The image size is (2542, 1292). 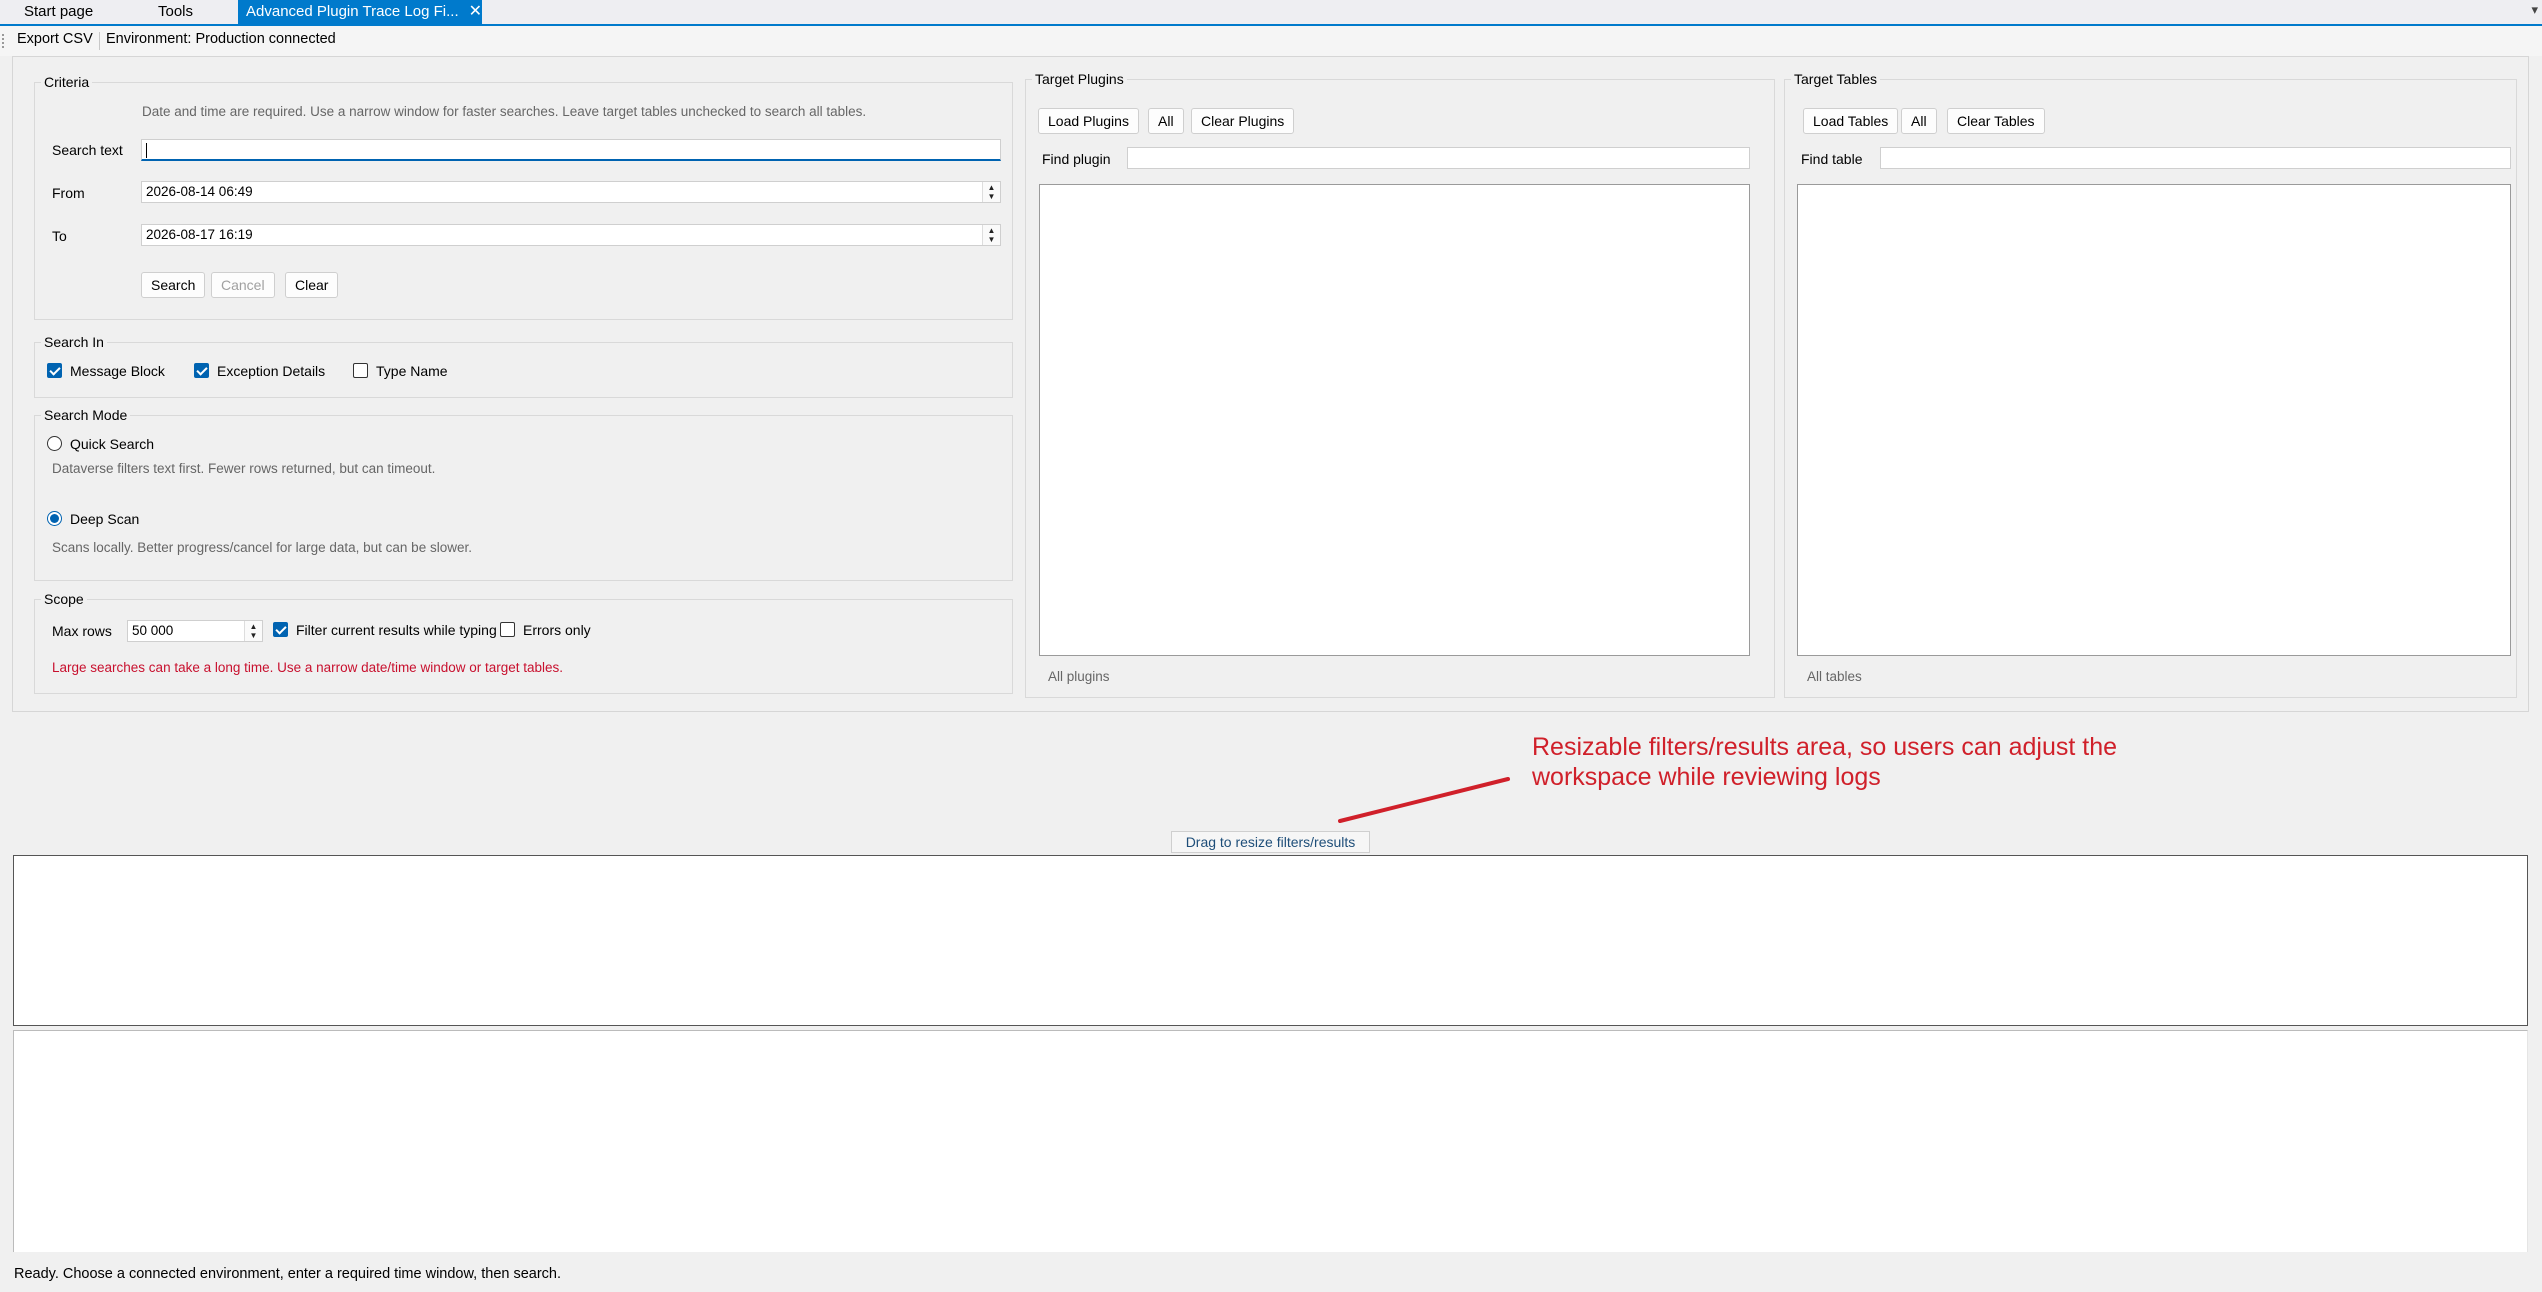 What do you see at coordinates (475, 11) in the screenshot?
I see `close-icon: ✕` at bounding box center [475, 11].